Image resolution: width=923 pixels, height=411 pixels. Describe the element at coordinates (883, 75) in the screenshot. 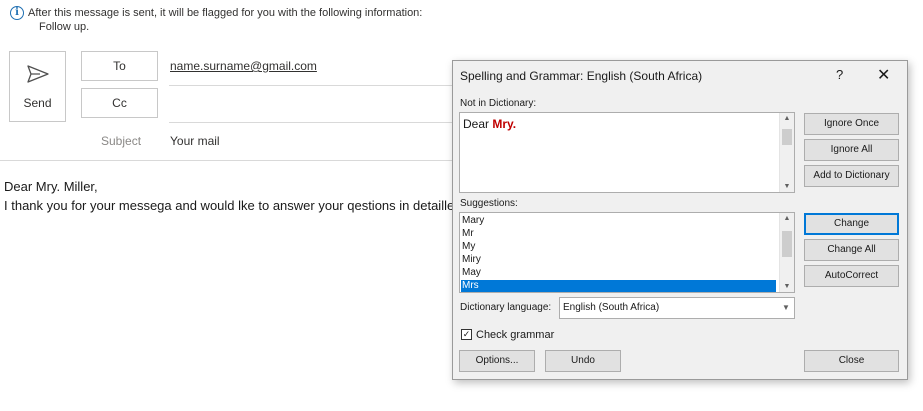

I see `close-icon: ✕` at that location.